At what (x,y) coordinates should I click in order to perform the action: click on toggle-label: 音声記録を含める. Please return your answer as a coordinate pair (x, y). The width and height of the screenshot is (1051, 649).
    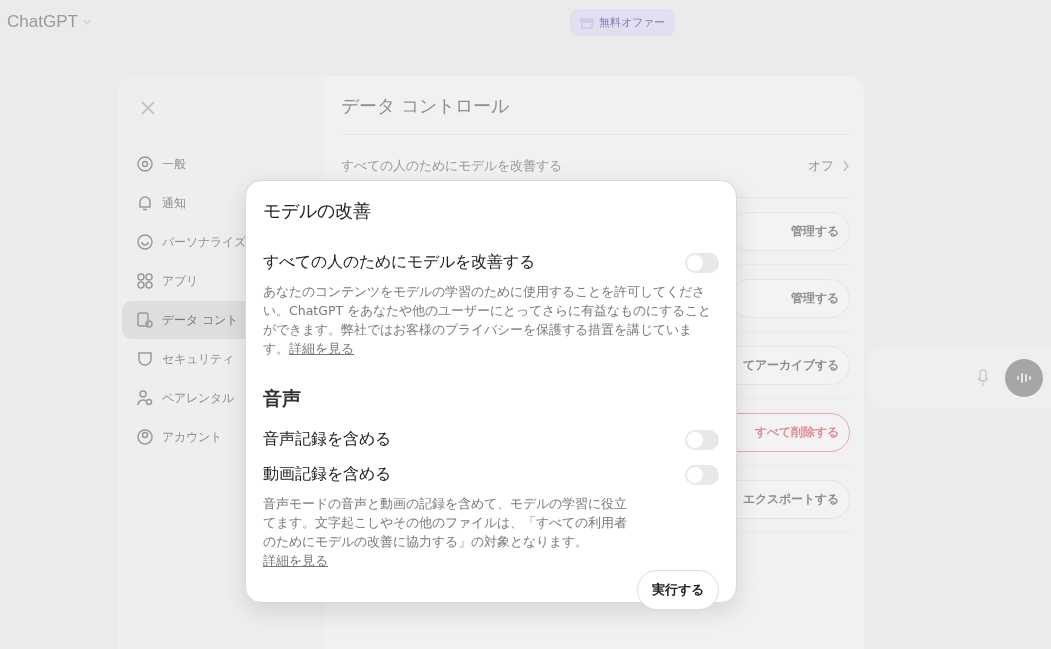
    Looking at the image, I should click on (327, 439).